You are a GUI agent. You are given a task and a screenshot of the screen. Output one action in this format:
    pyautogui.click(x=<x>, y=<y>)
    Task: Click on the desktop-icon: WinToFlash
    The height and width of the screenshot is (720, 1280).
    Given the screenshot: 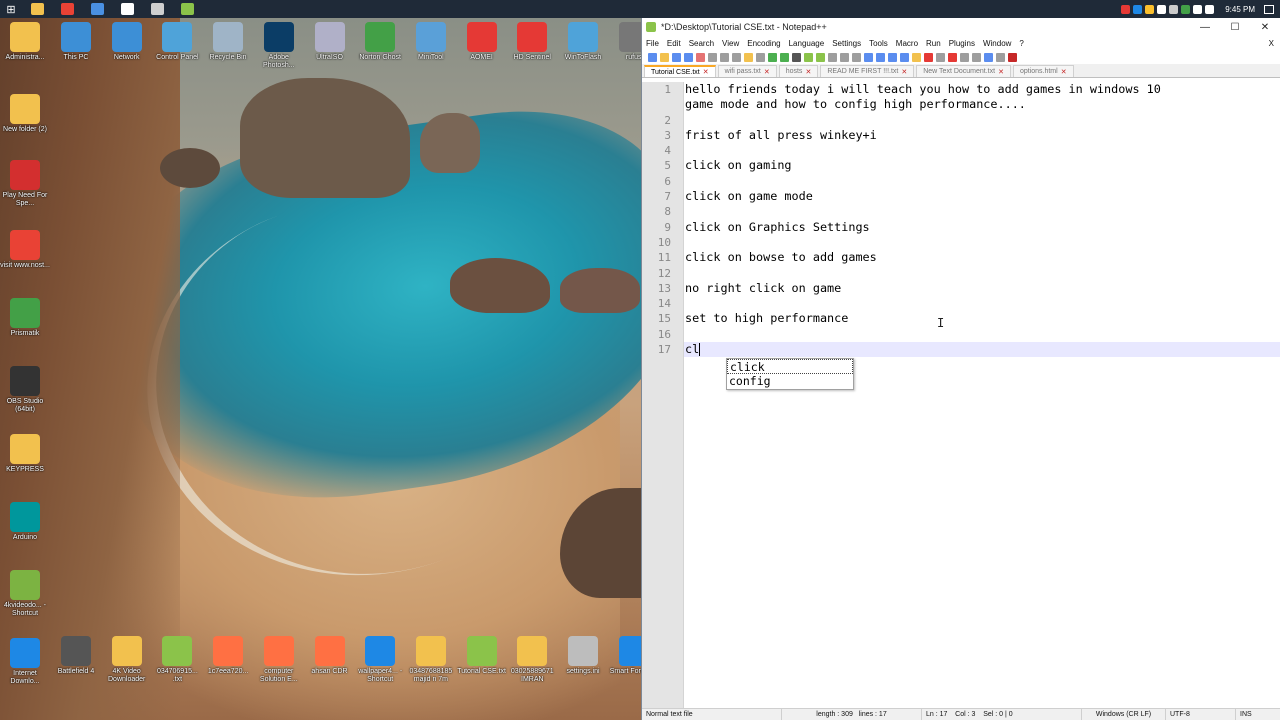 What is the action you would take?
    pyautogui.click(x=583, y=42)
    